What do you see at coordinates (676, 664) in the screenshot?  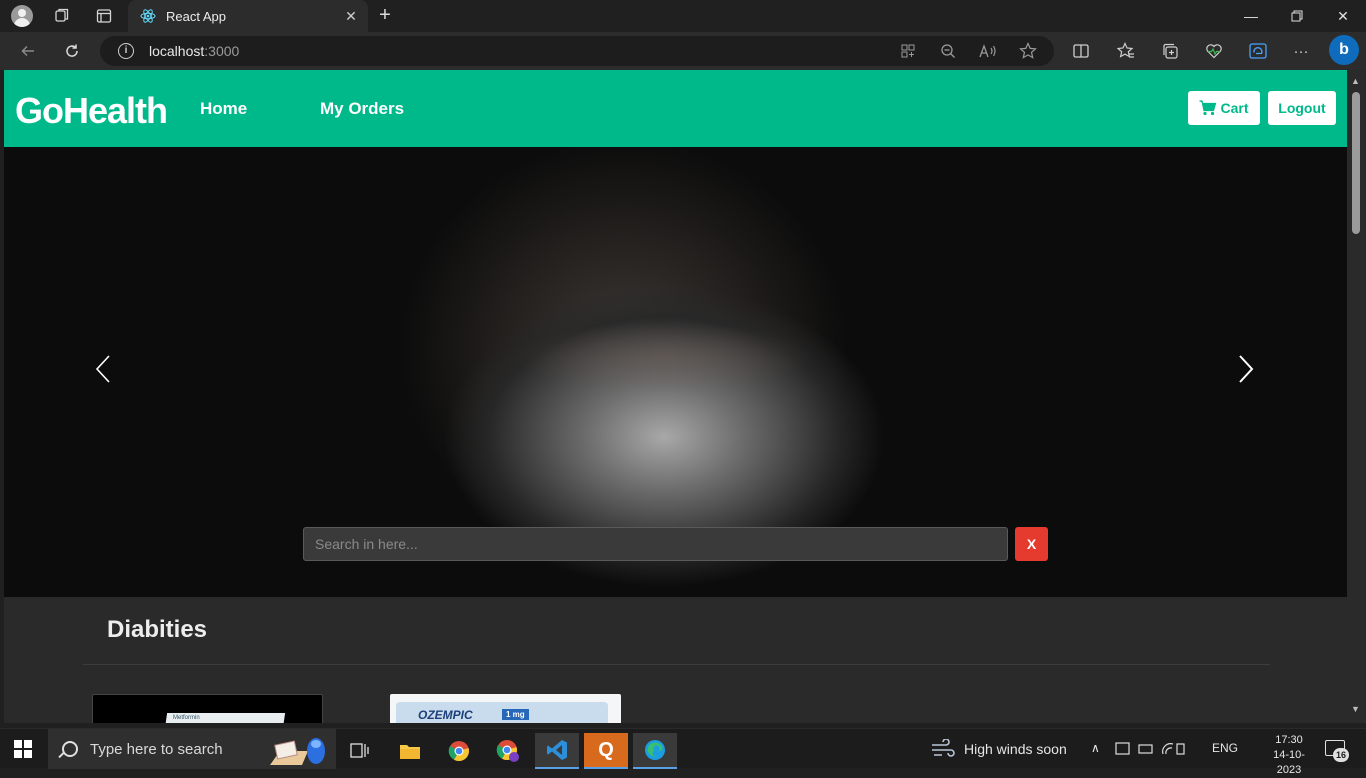 I see `section-divider` at bounding box center [676, 664].